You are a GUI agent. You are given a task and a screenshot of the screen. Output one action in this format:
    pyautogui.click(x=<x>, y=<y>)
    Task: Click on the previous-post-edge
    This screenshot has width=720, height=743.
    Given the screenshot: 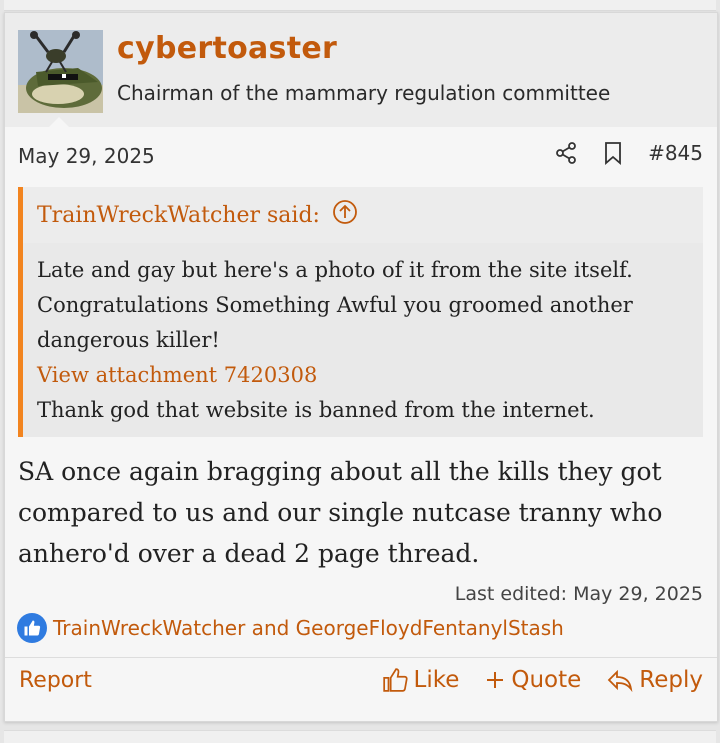 What is the action you would take?
    pyautogui.click(x=360, y=5)
    